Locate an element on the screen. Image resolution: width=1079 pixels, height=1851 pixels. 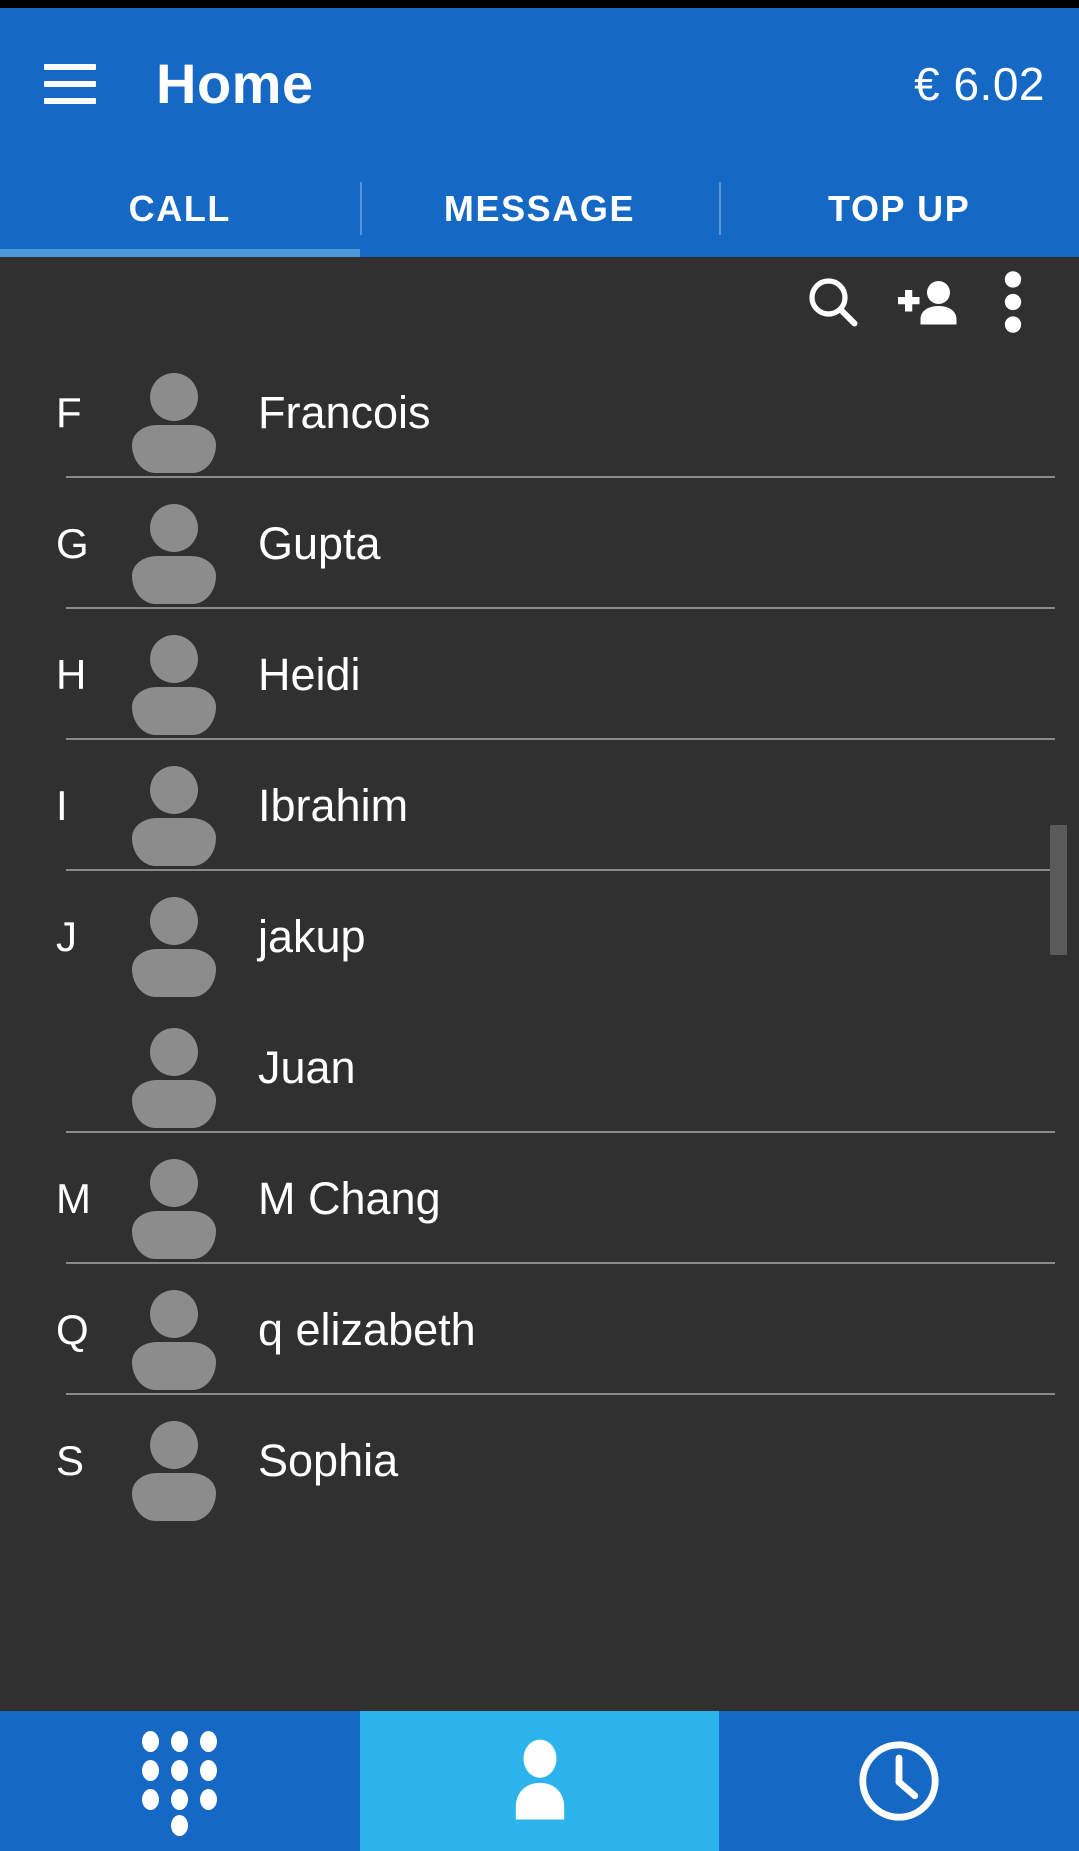
contacts-icon is located at coordinates (539, 1779).